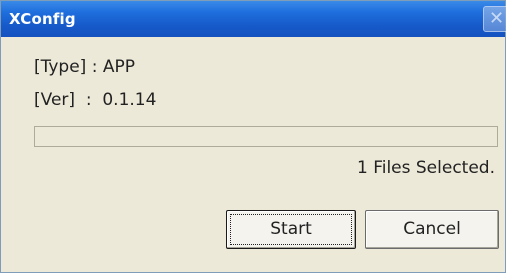 The height and width of the screenshot is (273, 506). What do you see at coordinates (266, 136) in the screenshot?
I see `progress-bar` at bounding box center [266, 136].